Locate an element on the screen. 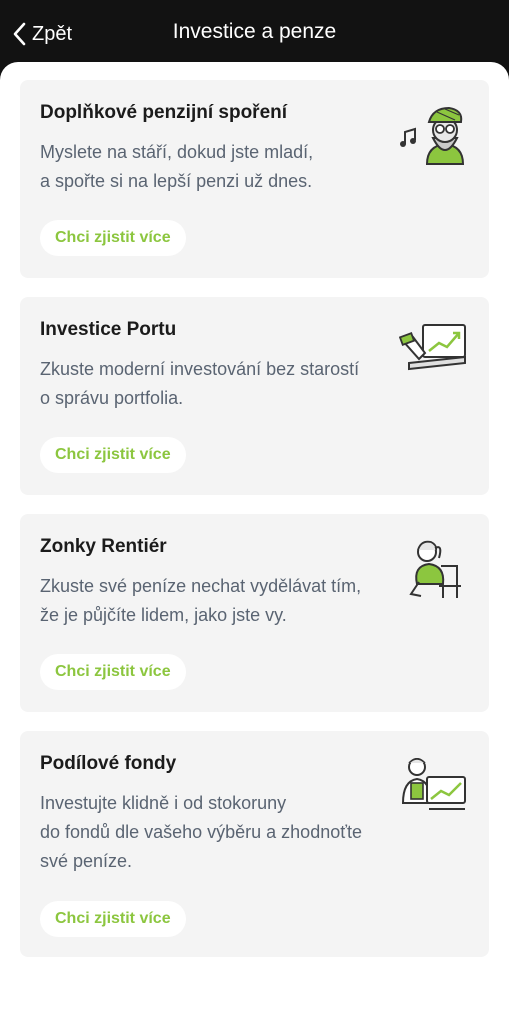  card-description-line: Zkuste své peníze nechat vydělávat tím, is located at coordinates (201, 586).